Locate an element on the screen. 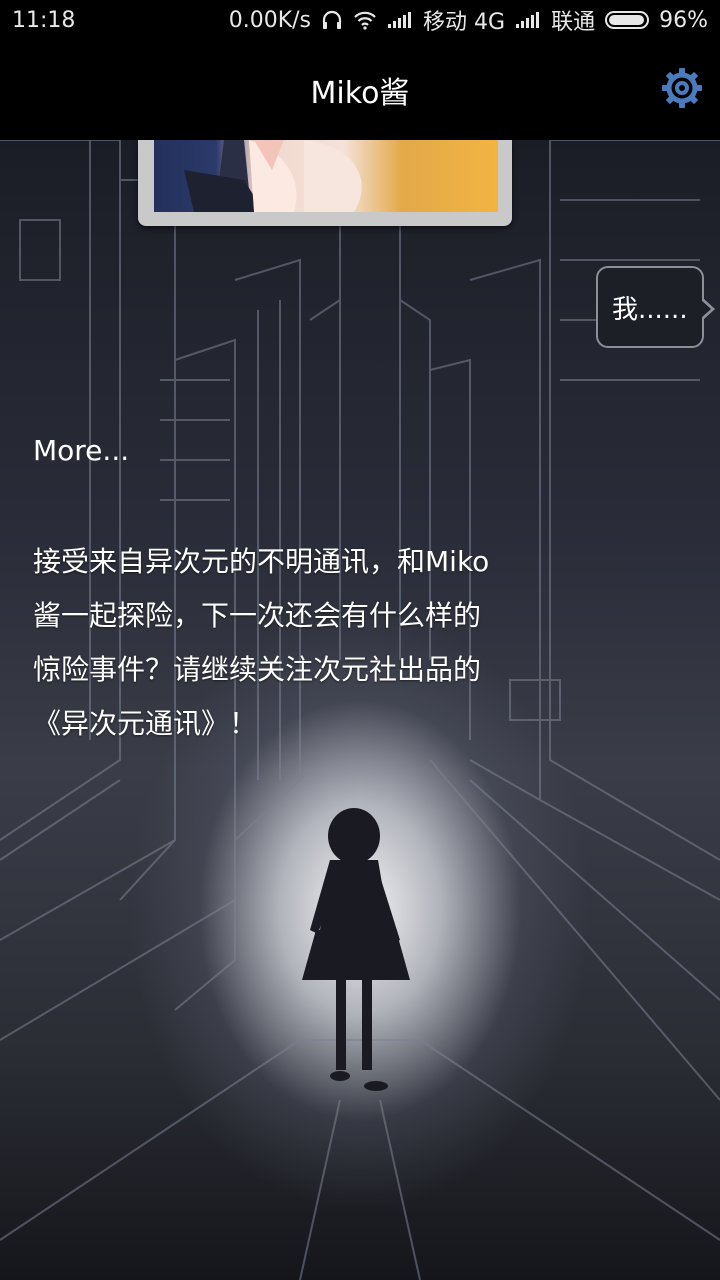  headphones-icon is located at coordinates (332, 20).